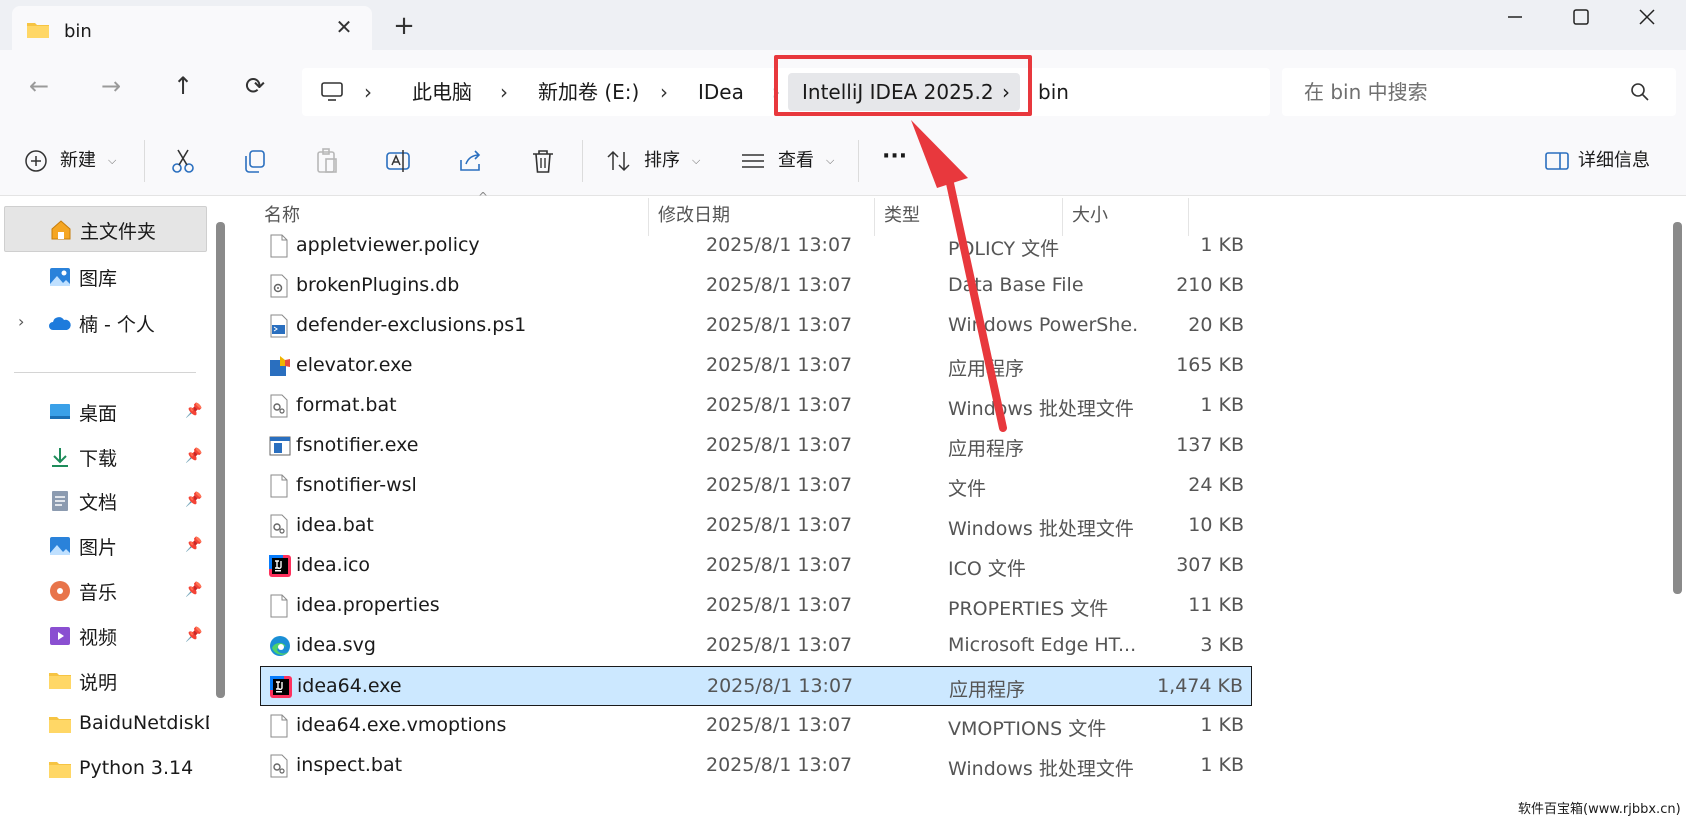 The height and width of the screenshot is (828, 1686). Describe the element at coordinates (1210, 445) in the screenshot. I see `file-size: 137 KB` at that location.